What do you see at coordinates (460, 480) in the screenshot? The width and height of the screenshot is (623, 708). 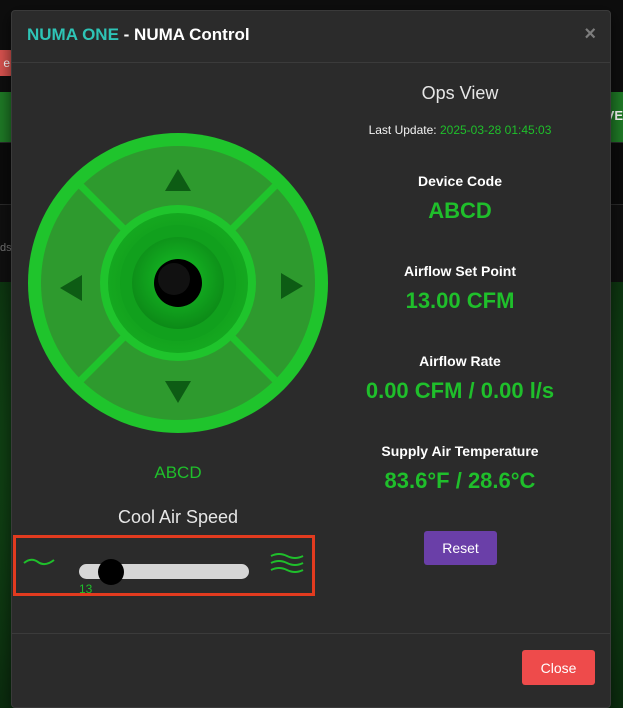 I see `supply-air-temp-value: 83.6°F / 28.6°C` at bounding box center [460, 480].